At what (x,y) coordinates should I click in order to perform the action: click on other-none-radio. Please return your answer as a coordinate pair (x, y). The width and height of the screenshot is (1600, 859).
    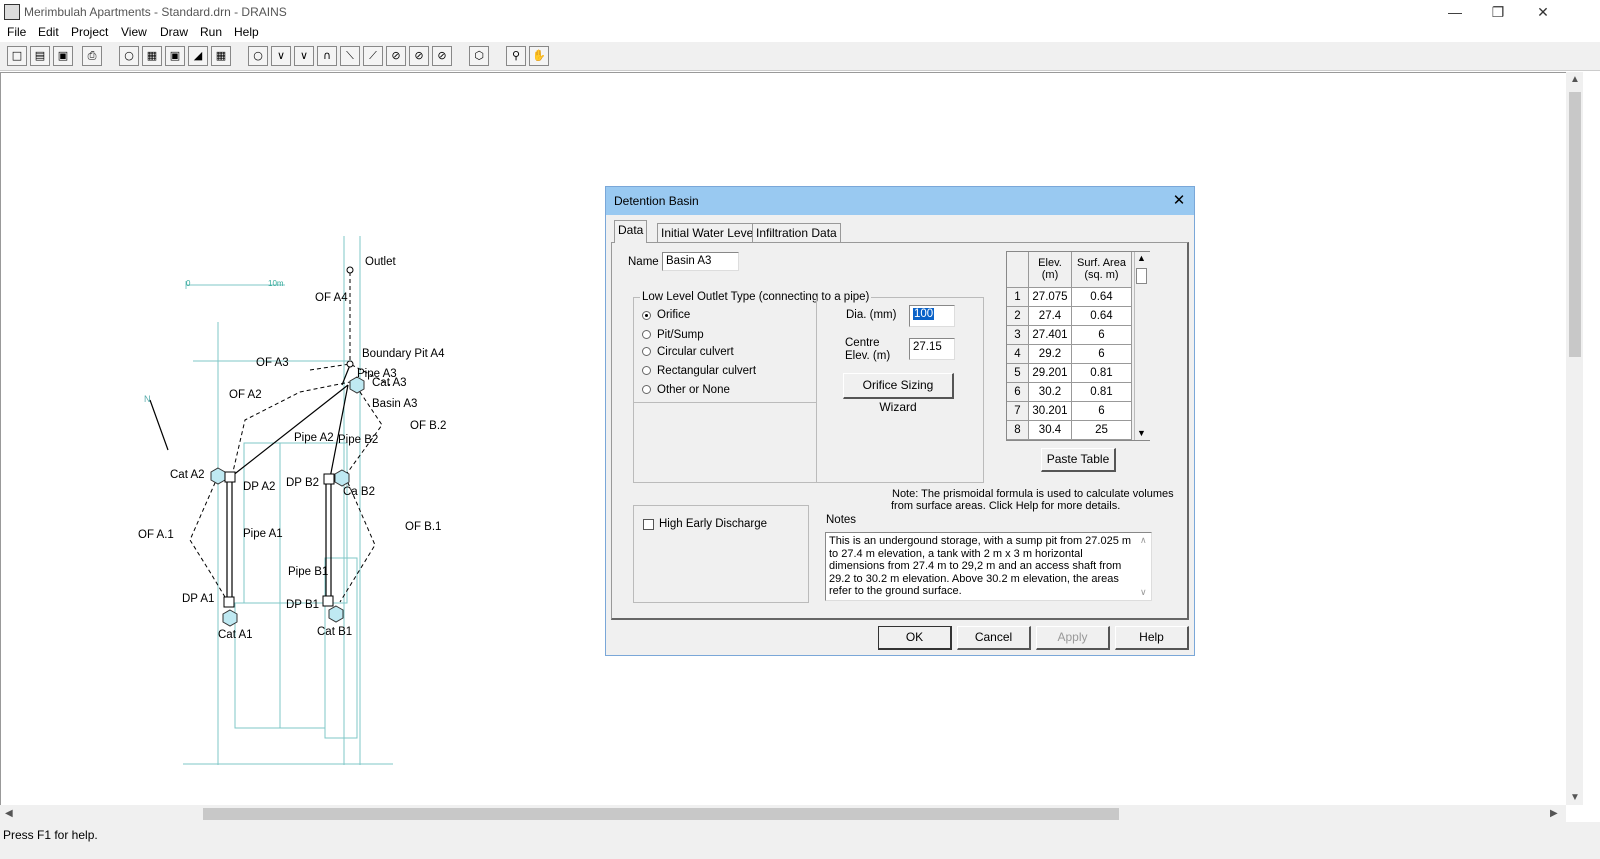
    Looking at the image, I should click on (646, 389).